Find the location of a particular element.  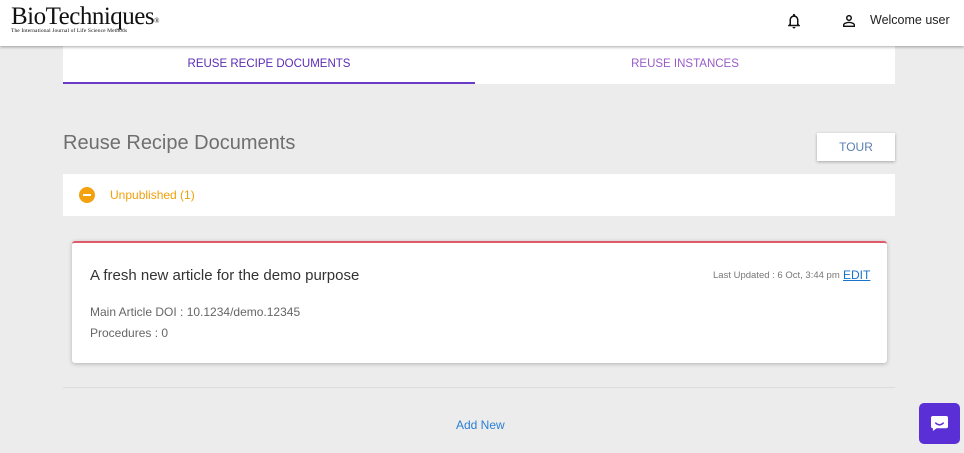

chat-bubble-icon is located at coordinates (939, 423).